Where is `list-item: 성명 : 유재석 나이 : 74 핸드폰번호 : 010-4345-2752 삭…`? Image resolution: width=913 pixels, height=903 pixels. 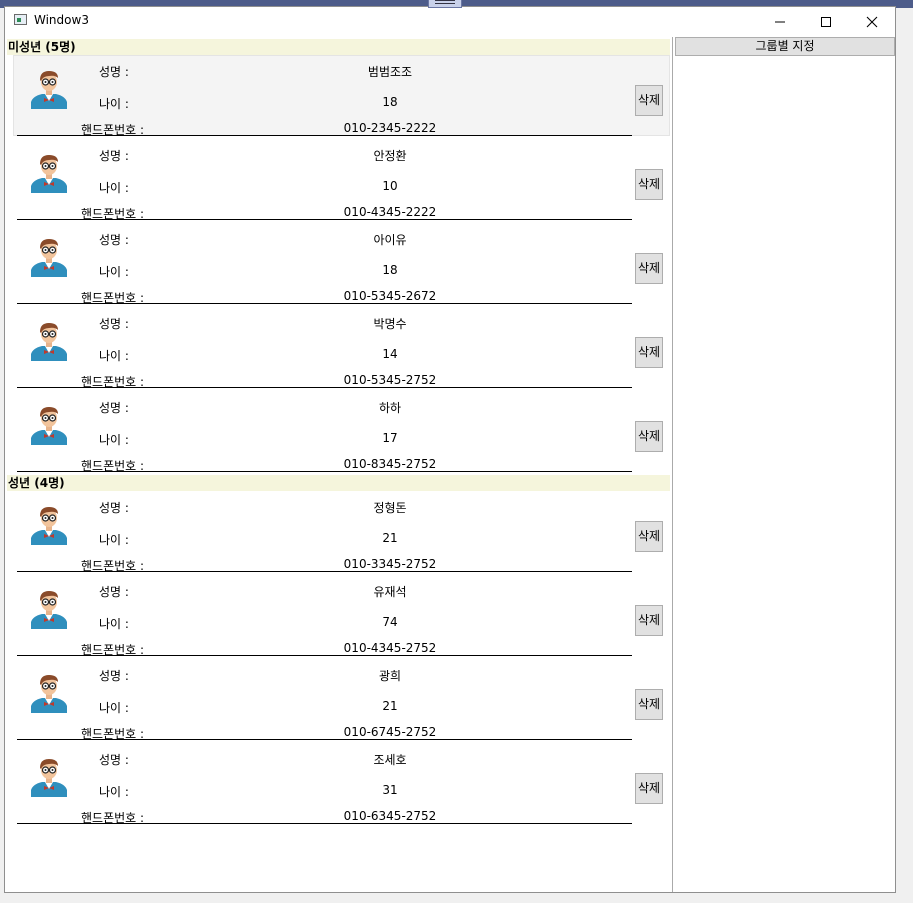
list-item: 성명 : 유재석 나이 : 74 핸드폰번호 : 010-4345-2752 삭… is located at coordinates (338, 617).